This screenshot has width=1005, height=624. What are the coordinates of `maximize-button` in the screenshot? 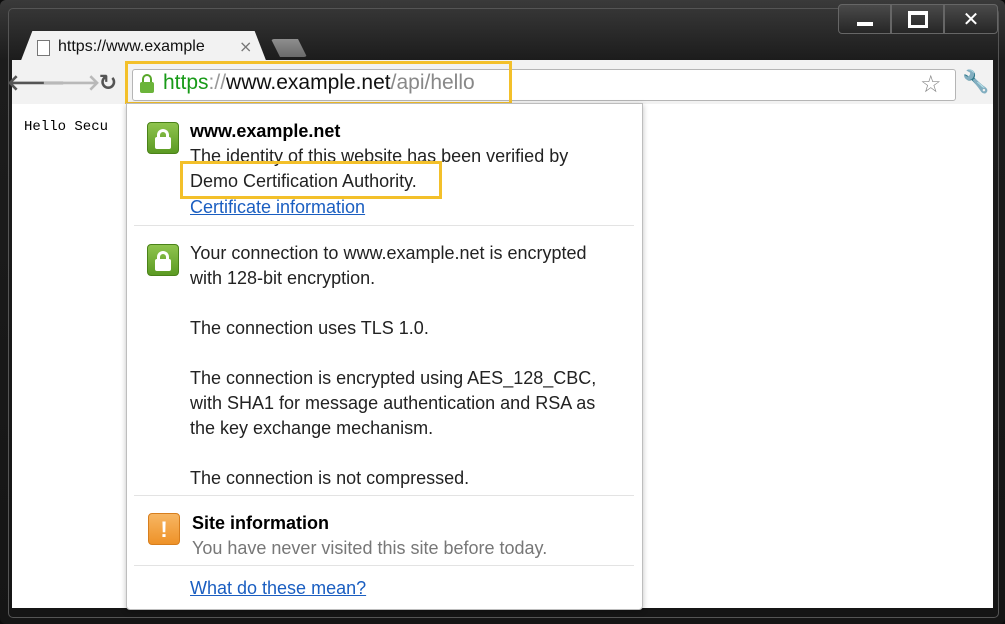 It's located at (918, 19).